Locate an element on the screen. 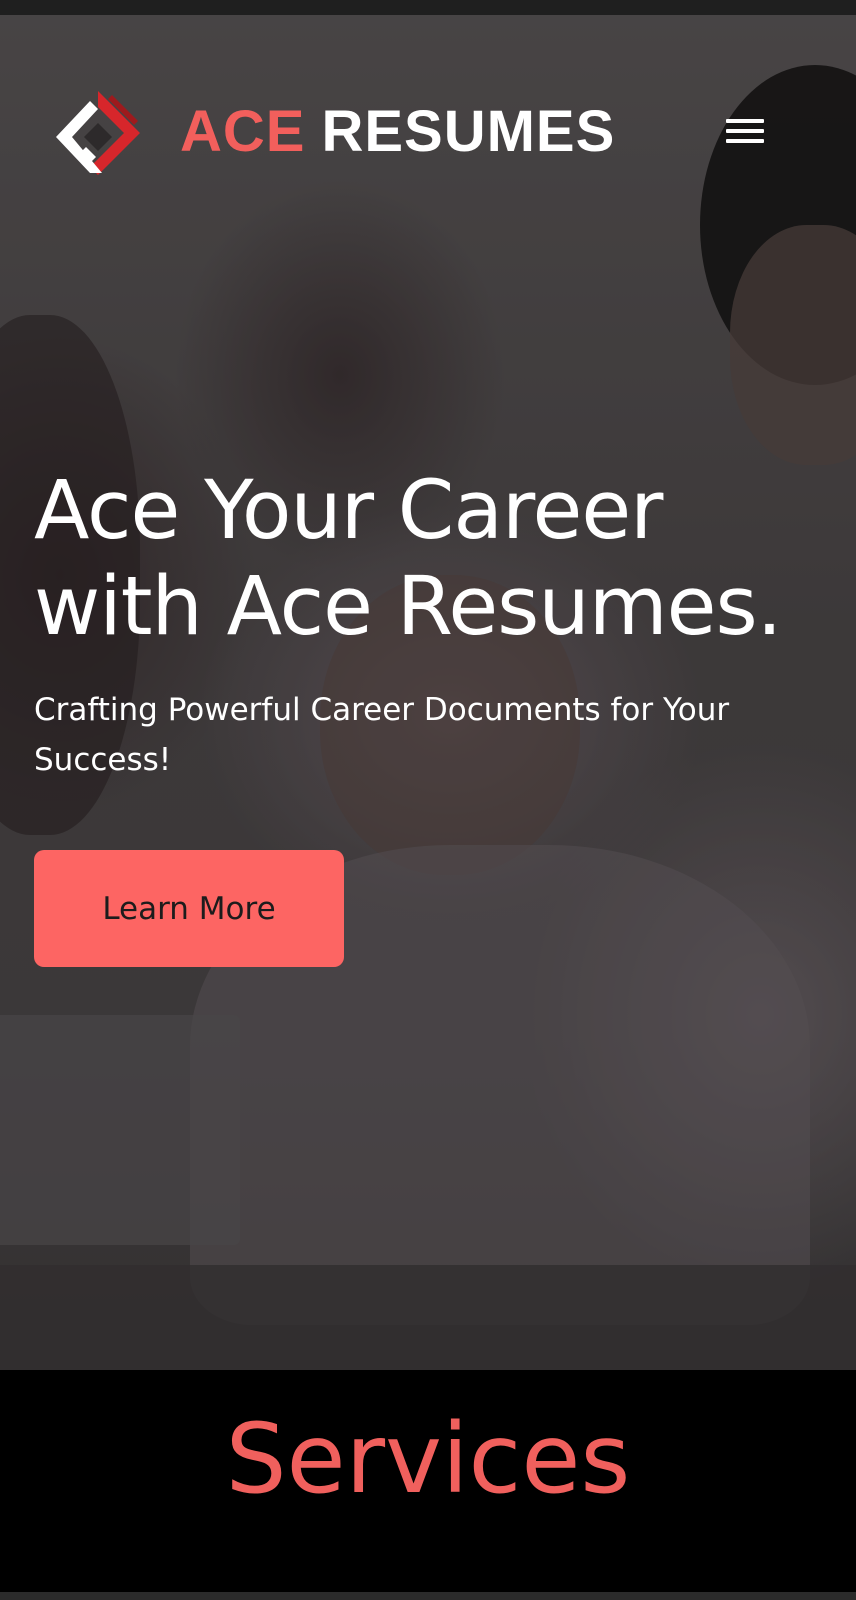  brand-name-part2: RESUMES is located at coordinates (468, 131).